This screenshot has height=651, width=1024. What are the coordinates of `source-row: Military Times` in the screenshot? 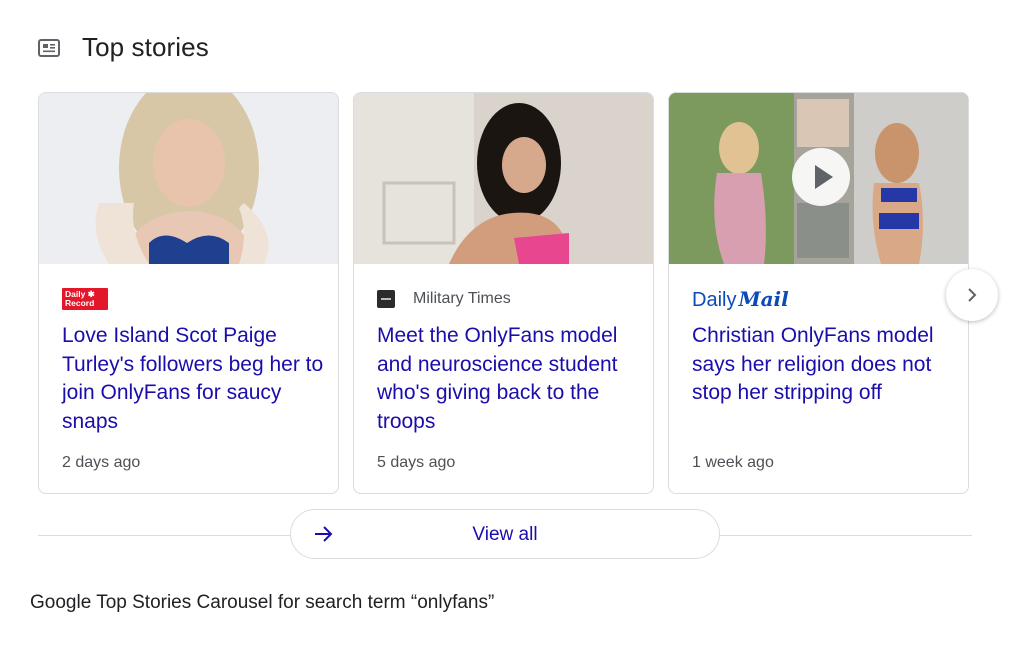 It's located at (444, 299).